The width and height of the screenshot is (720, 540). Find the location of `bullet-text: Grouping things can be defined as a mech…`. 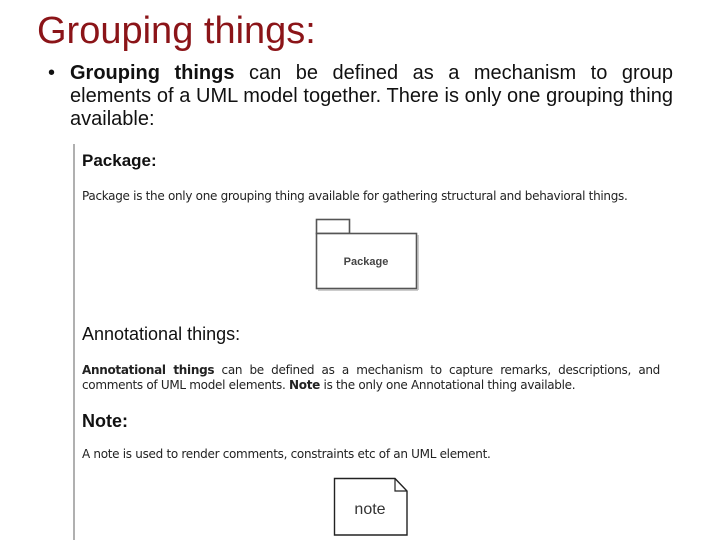

bullet-text: Grouping things can be defined as a mech… is located at coordinates (371, 96).